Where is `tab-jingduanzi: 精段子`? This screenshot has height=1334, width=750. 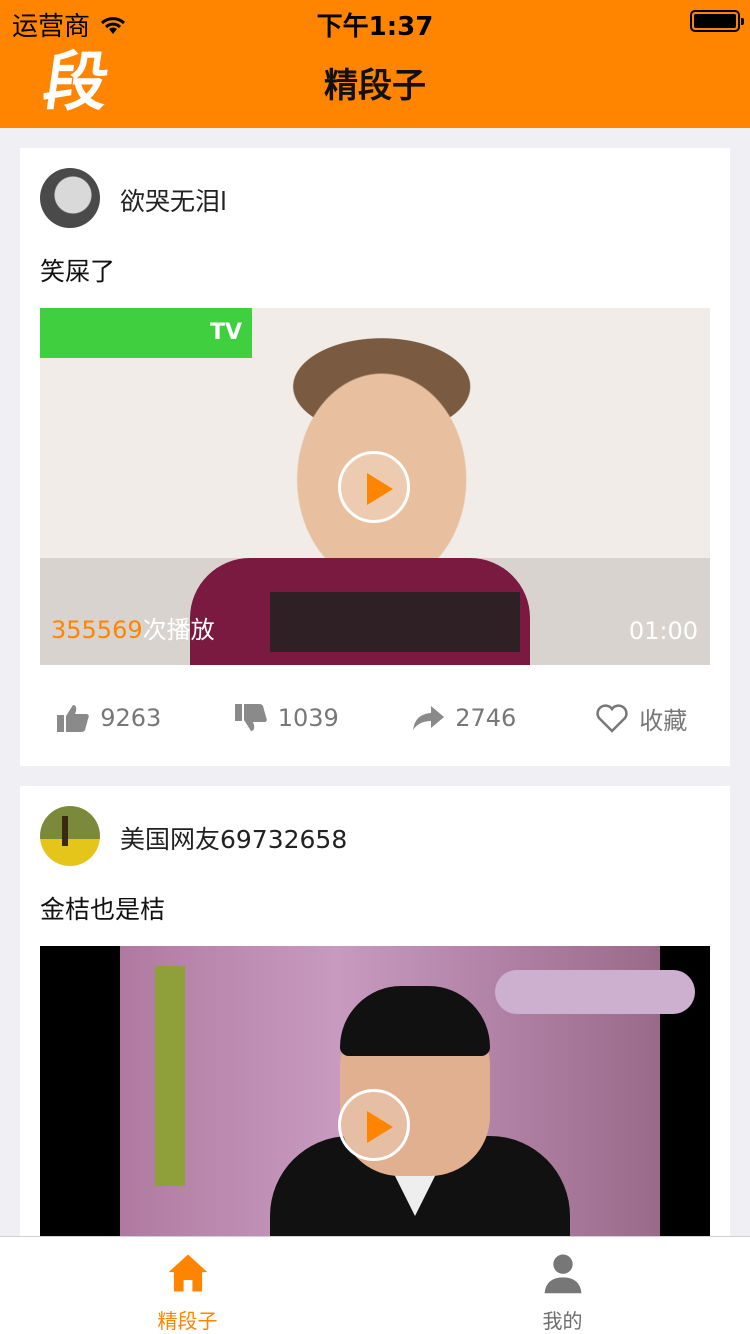 tab-jingduanzi: 精段子 is located at coordinates (187, 1285).